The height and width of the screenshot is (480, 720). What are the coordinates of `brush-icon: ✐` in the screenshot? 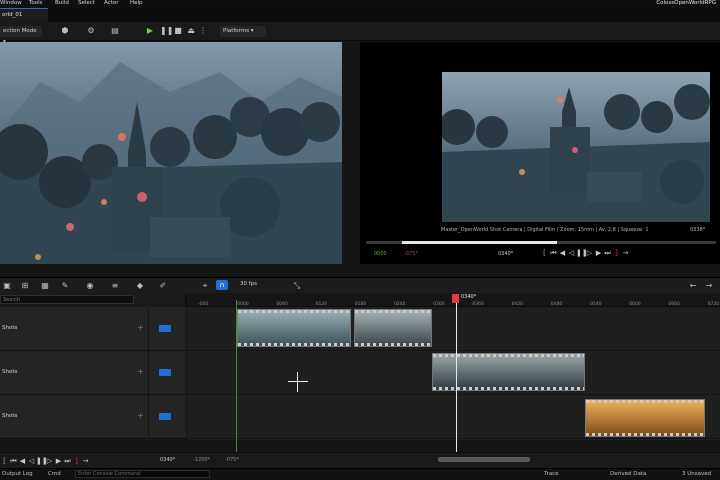 It's located at (163, 286).